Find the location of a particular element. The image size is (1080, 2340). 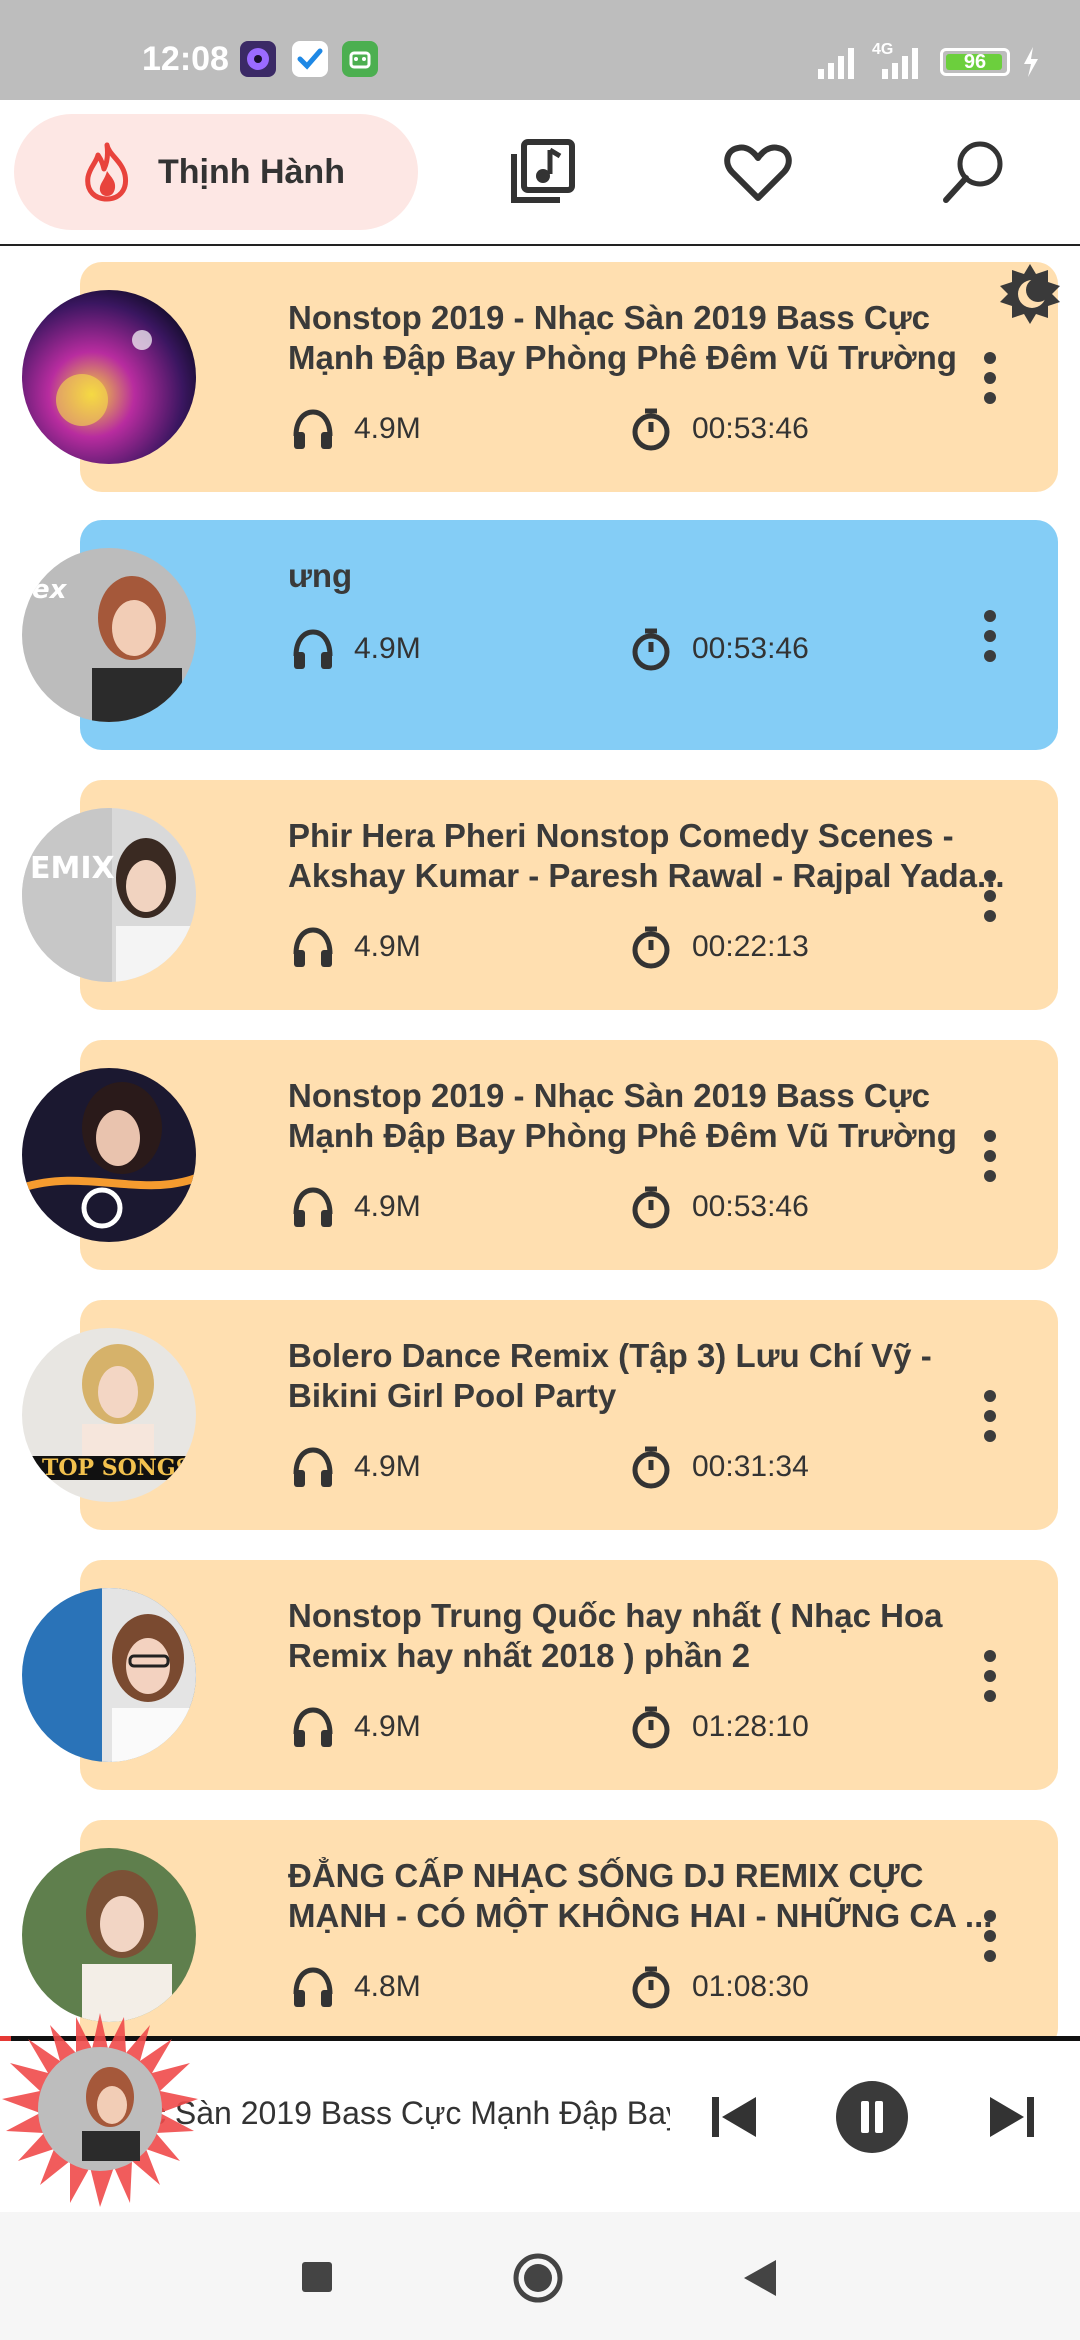

svg-text: TOP SONGS is located at coordinates (117, 1468).